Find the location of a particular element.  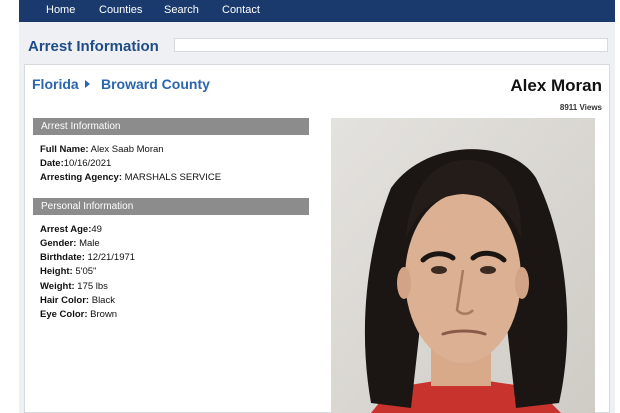

field-value: Brown is located at coordinates (102, 314).